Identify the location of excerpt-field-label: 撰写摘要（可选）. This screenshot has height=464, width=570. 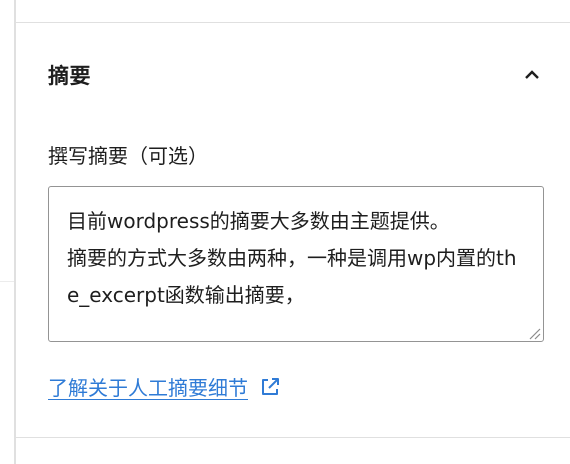
(128, 156).